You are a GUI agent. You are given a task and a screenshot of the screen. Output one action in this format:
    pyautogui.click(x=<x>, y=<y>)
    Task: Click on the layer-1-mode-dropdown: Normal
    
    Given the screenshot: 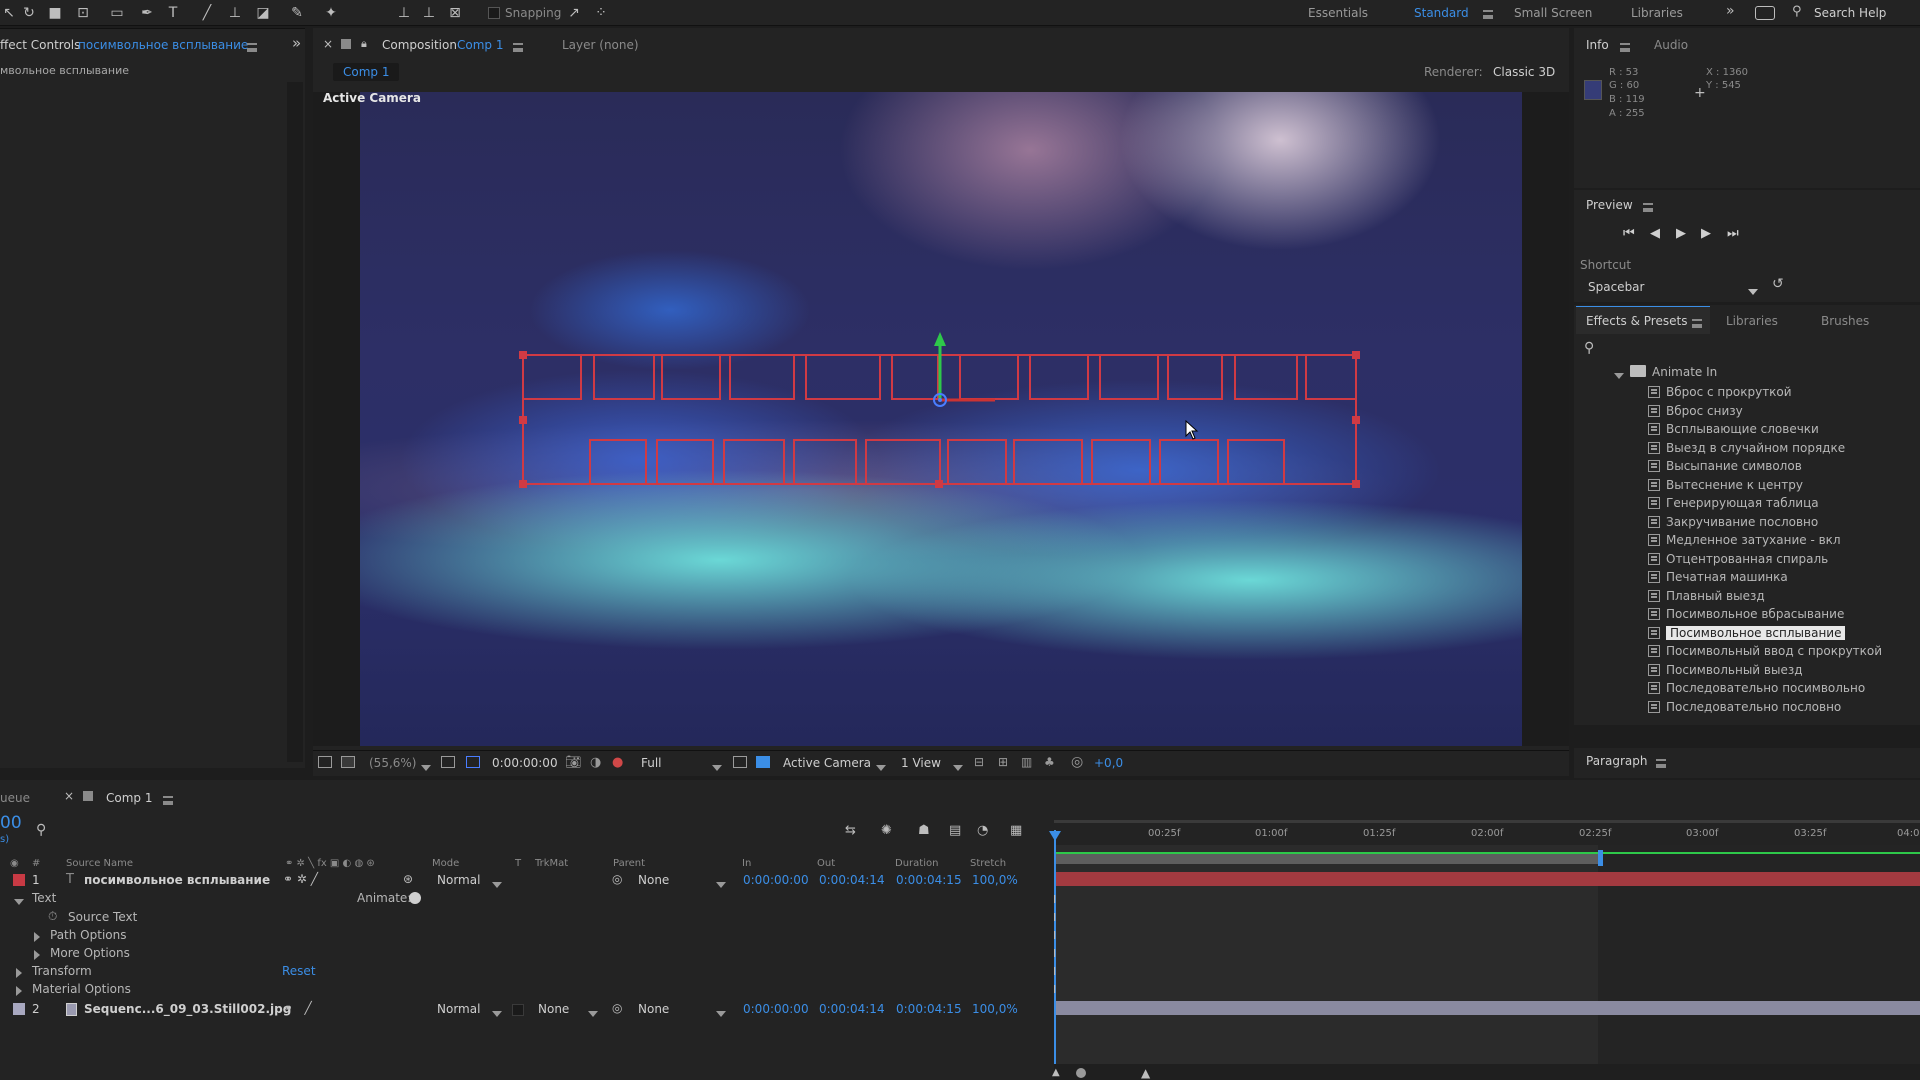 What is the action you would take?
    pyautogui.click(x=458, y=880)
    